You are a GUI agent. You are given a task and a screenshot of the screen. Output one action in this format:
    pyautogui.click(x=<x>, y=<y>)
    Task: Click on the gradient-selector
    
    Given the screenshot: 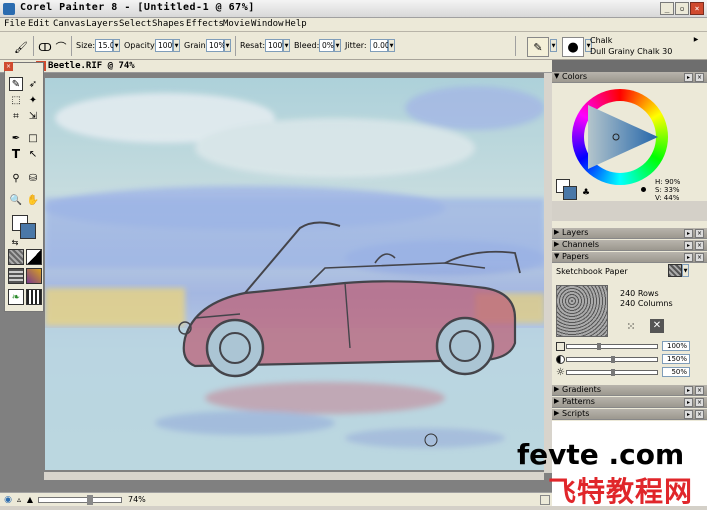 What is the action you would take?
    pyautogui.click(x=34, y=257)
    